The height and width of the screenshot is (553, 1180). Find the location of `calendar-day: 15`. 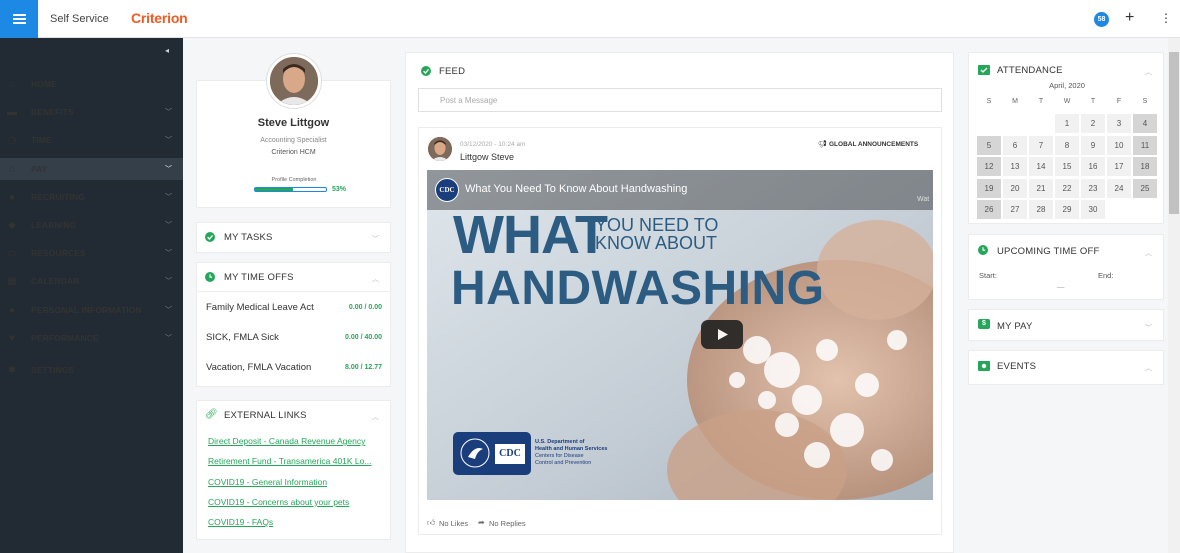

calendar-day: 15 is located at coordinates (1067, 166).